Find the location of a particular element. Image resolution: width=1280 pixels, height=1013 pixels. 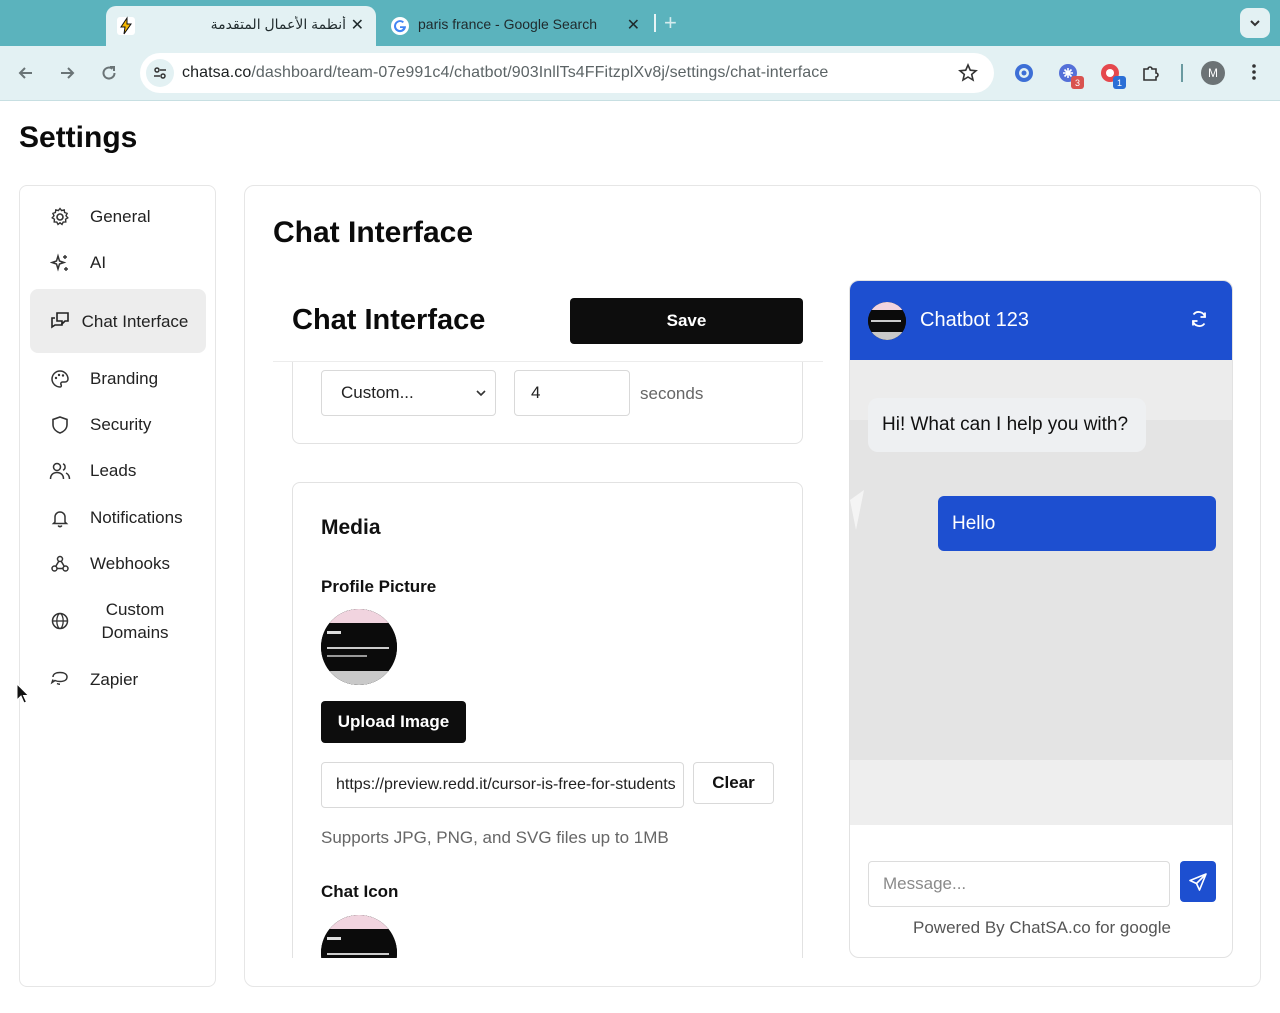

clear-button: Clear is located at coordinates (733, 783).